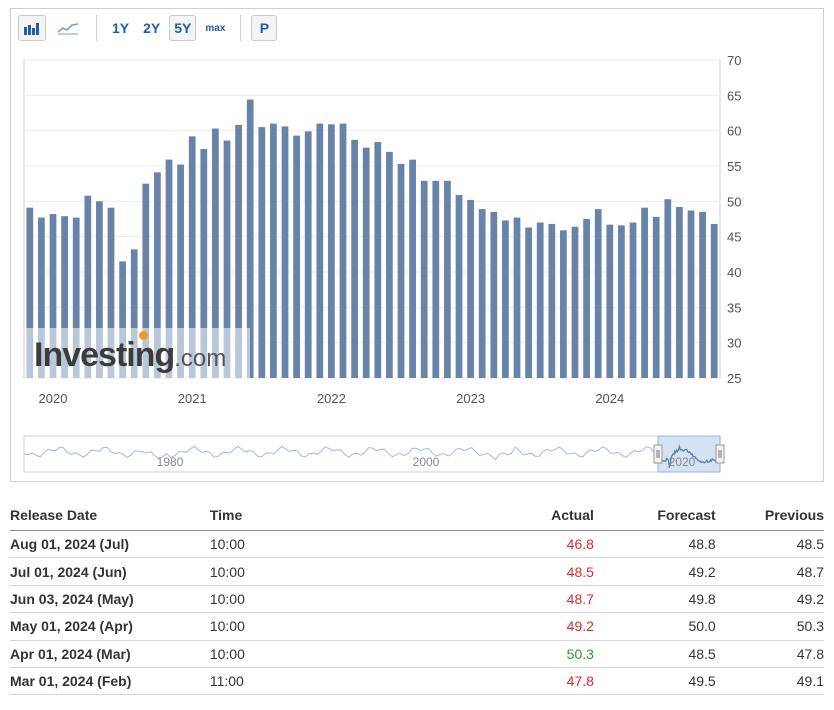 The width and height of the screenshot is (834, 710). What do you see at coordinates (506, 515) in the screenshot?
I see `header-actual: Actual` at bounding box center [506, 515].